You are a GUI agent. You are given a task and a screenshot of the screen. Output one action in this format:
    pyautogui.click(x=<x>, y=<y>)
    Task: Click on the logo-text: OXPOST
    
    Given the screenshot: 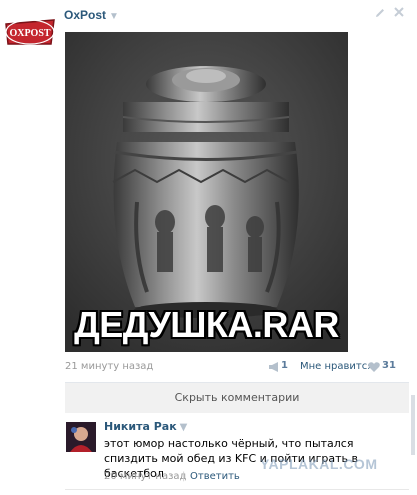 What is the action you would take?
    pyautogui.click(x=29, y=33)
    